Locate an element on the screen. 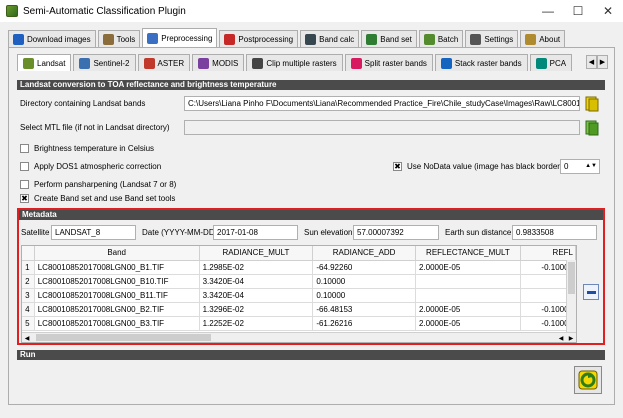  band-set-icon is located at coordinates (372, 39).